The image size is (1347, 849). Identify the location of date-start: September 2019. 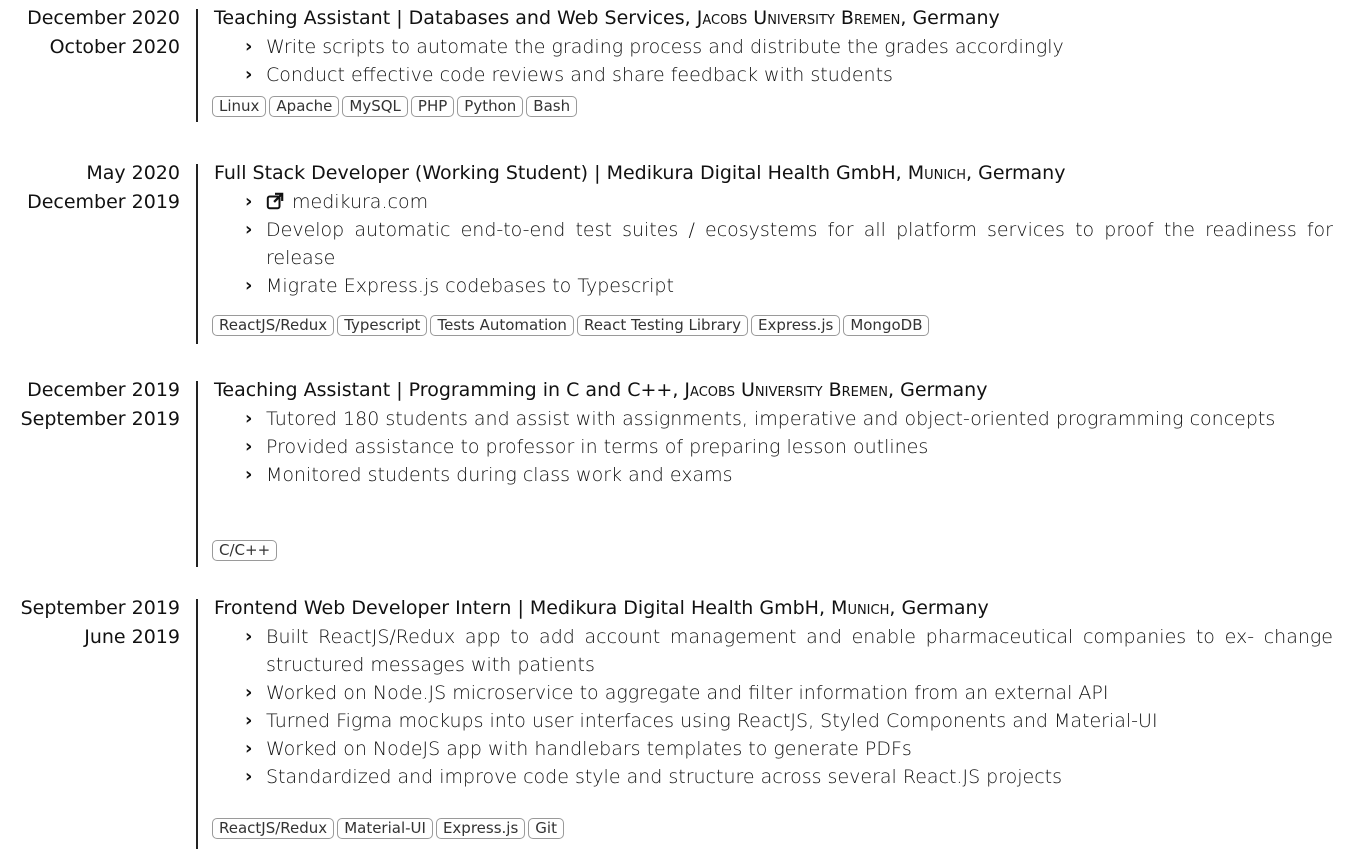
(100, 419).